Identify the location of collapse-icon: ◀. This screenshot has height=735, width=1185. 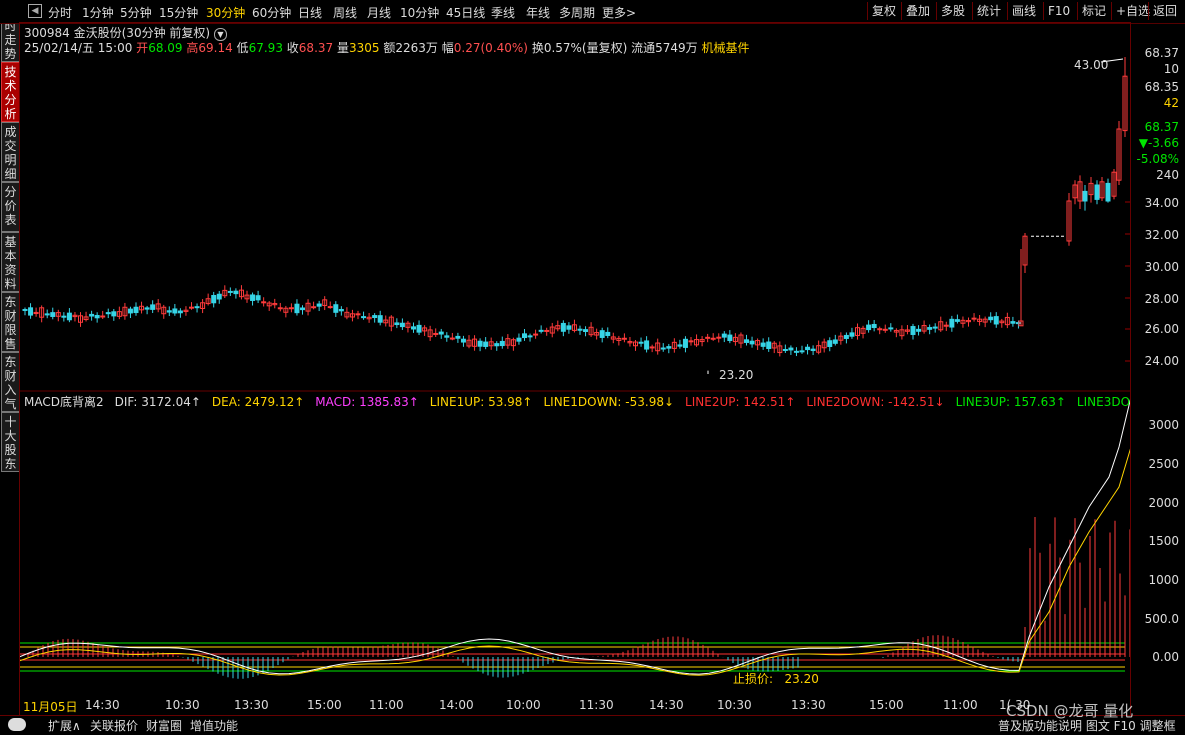
(35, 11).